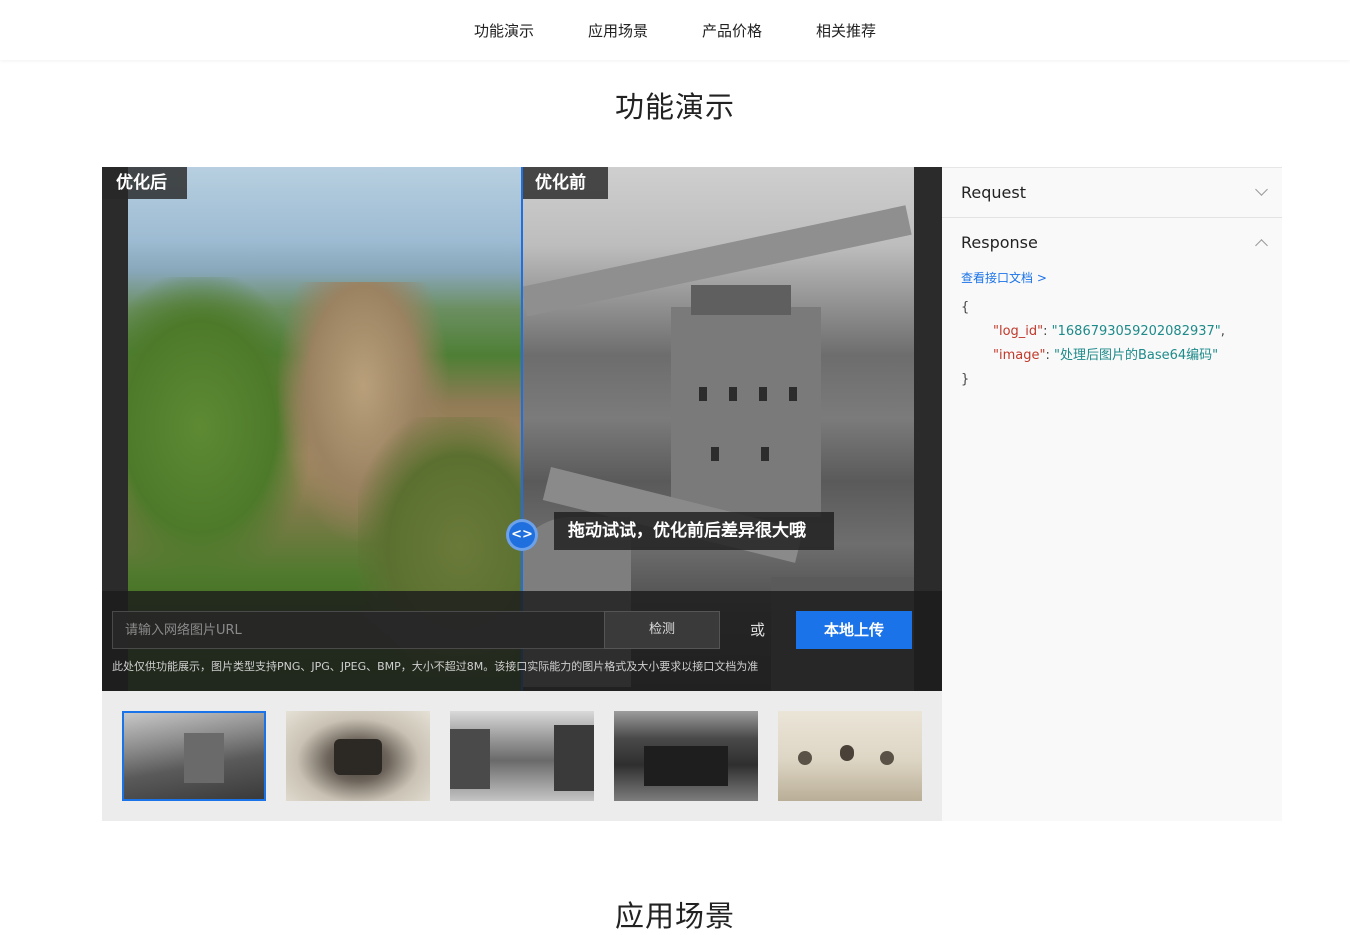  I want to click on json-field-image: "image": "处理后图片的Base64编码", so click(1106, 355).